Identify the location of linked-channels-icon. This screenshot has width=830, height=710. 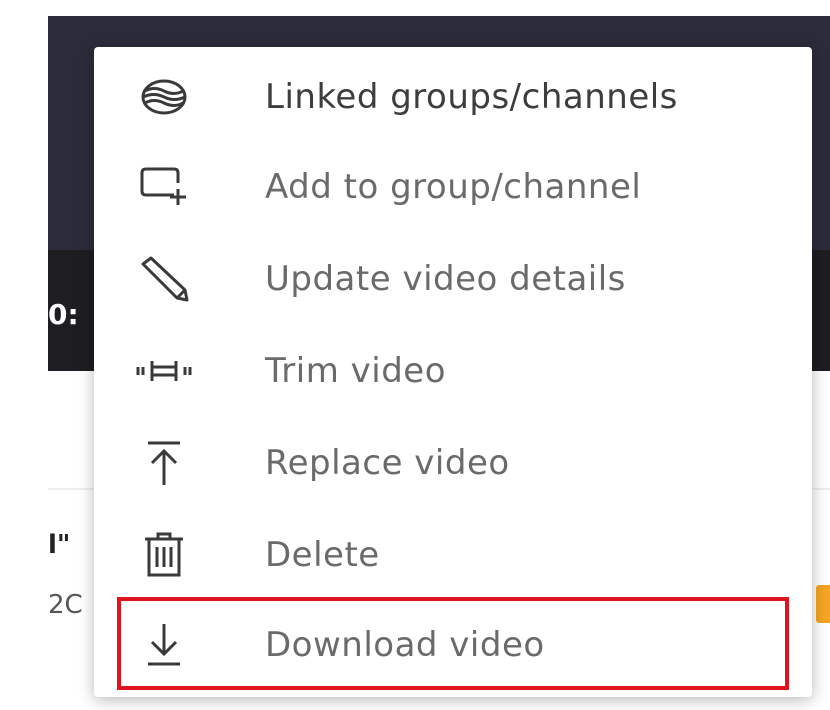
(164, 97).